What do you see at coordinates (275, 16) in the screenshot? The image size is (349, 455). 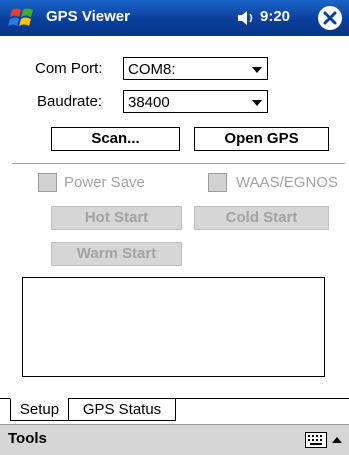 I see `clock-time: 9:20` at bounding box center [275, 16].